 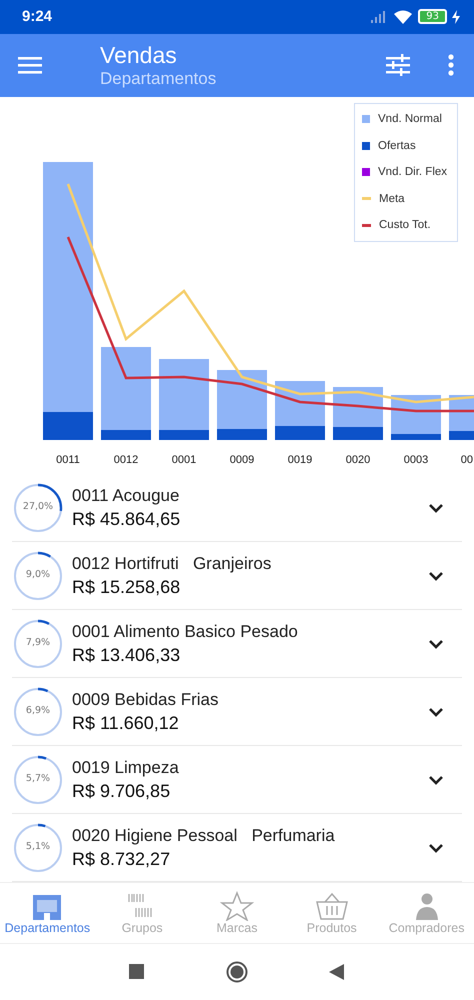 What do you see at coordinates (237, 576) in the screenshot?
I see `department-row: 9,0% 0012 Hortifruti Granjeiros R$ 15.258,68` at bounding box center [237, 576].